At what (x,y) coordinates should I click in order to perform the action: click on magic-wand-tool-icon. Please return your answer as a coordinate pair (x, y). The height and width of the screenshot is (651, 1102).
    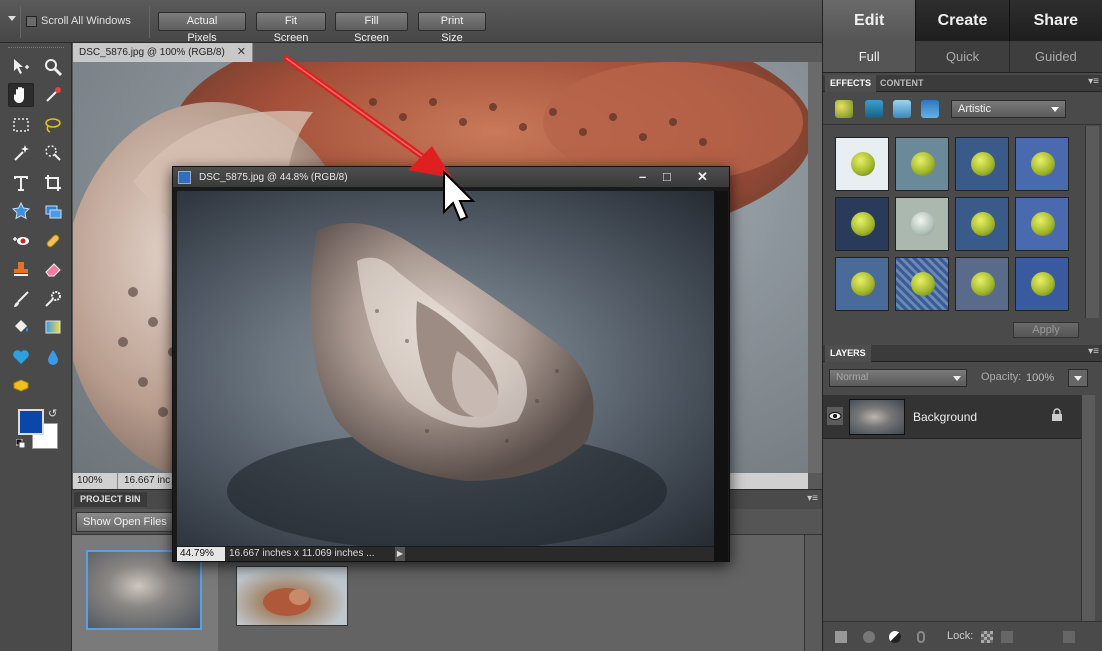
    Looking at the image, I should click on (21, 153).